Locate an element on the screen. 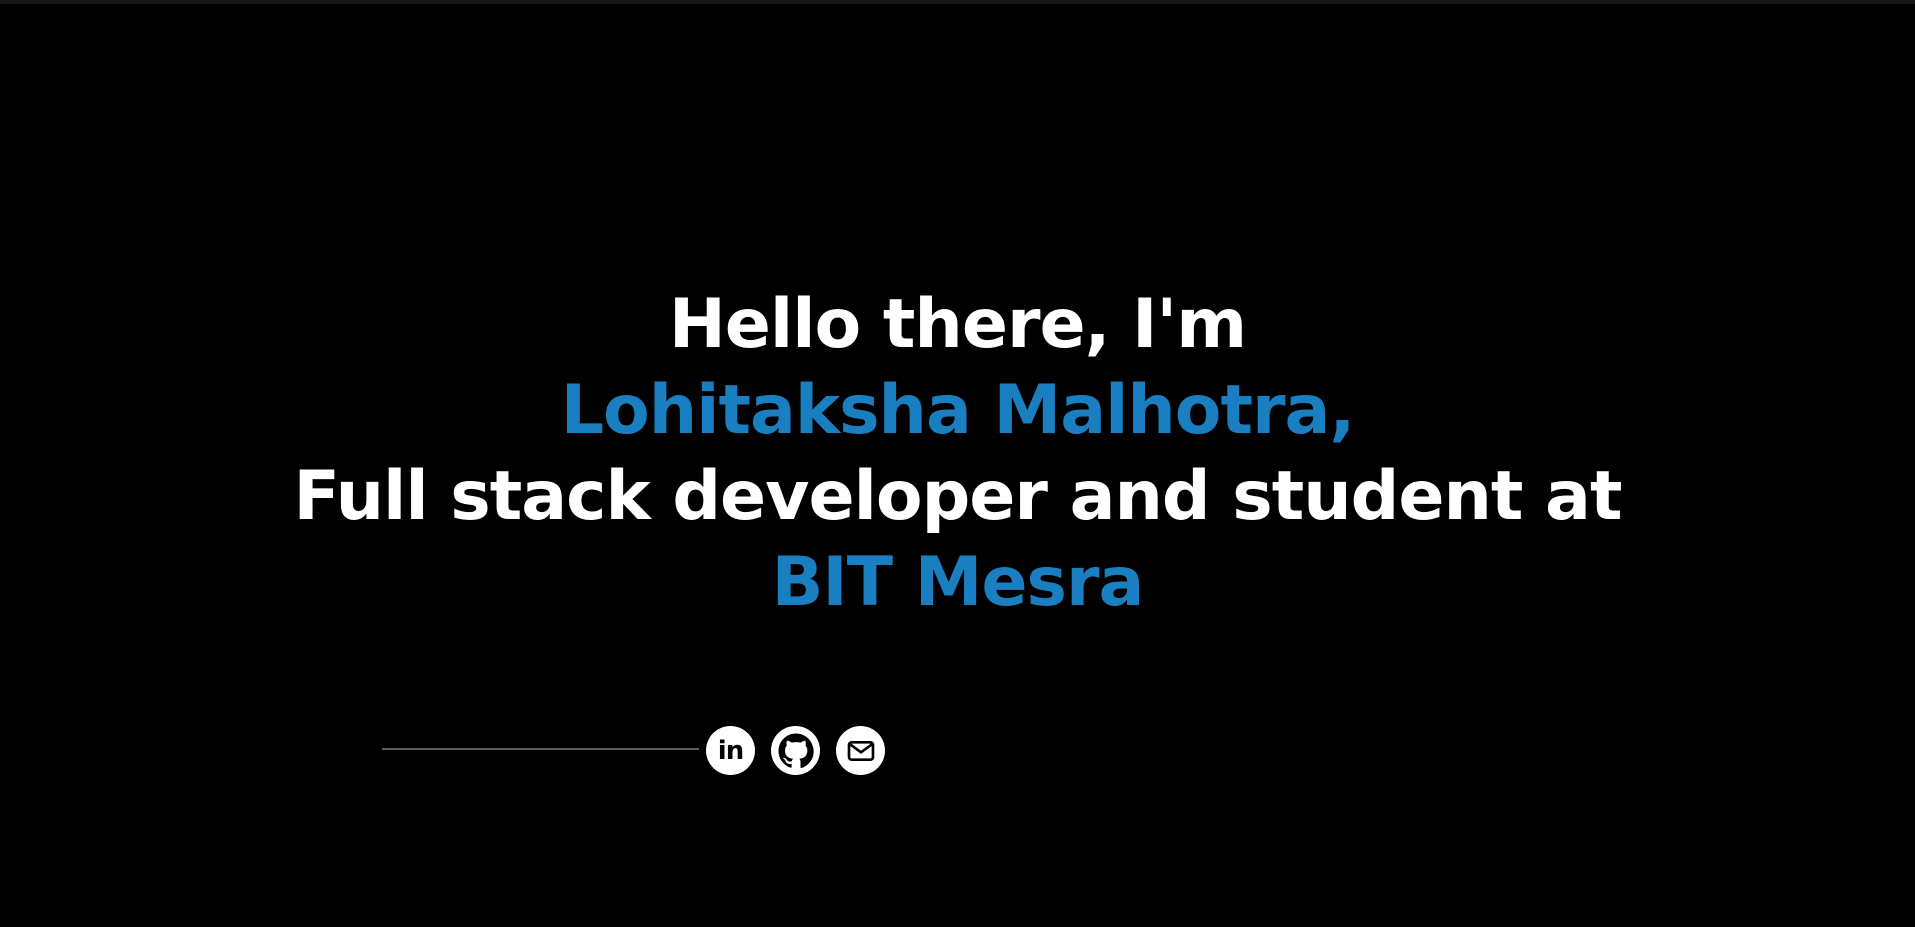  hero-institution: BIT Mesra is located at coordinates (958, 582).